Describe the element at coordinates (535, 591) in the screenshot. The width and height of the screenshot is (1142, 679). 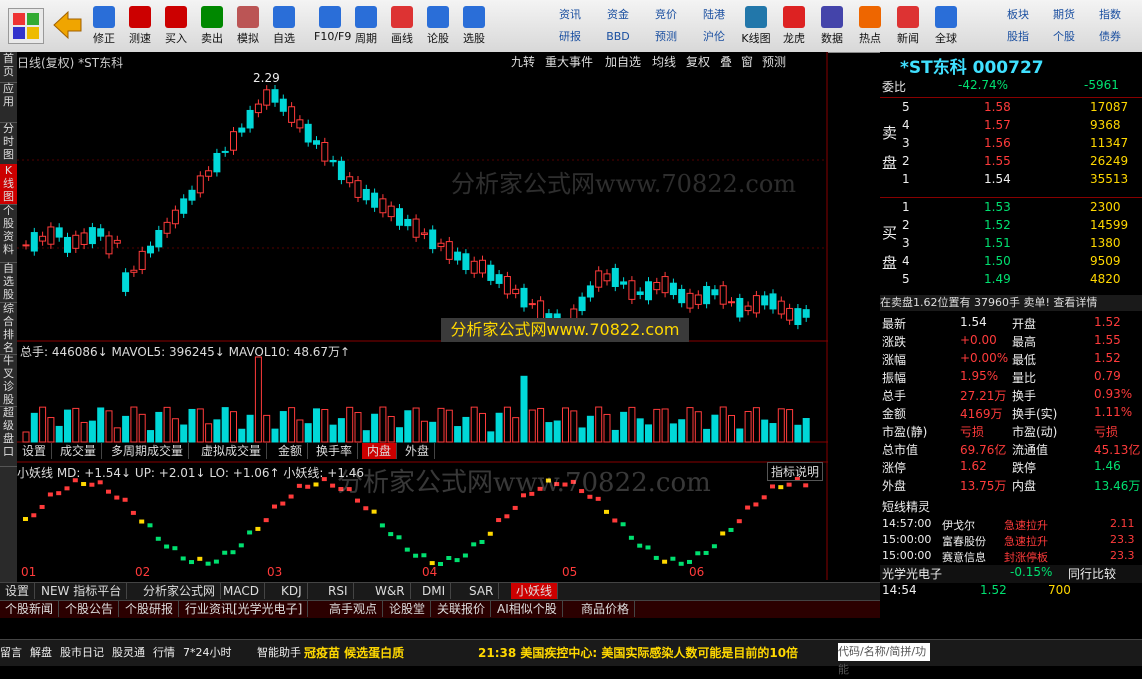
I see `indicator-tab-9: 小妖线` at that location.